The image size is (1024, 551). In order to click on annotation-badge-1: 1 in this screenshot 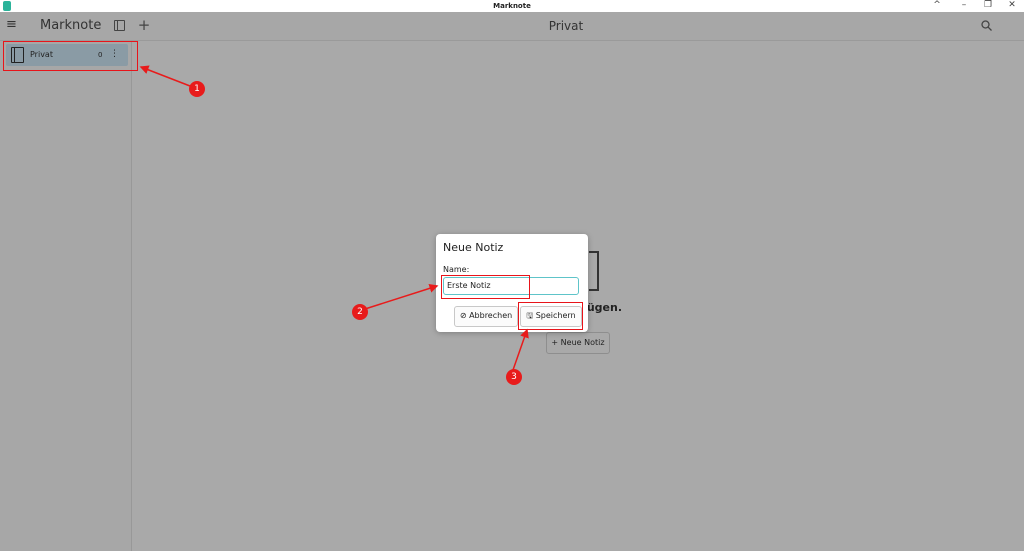, I will do `click(197, 89)`.